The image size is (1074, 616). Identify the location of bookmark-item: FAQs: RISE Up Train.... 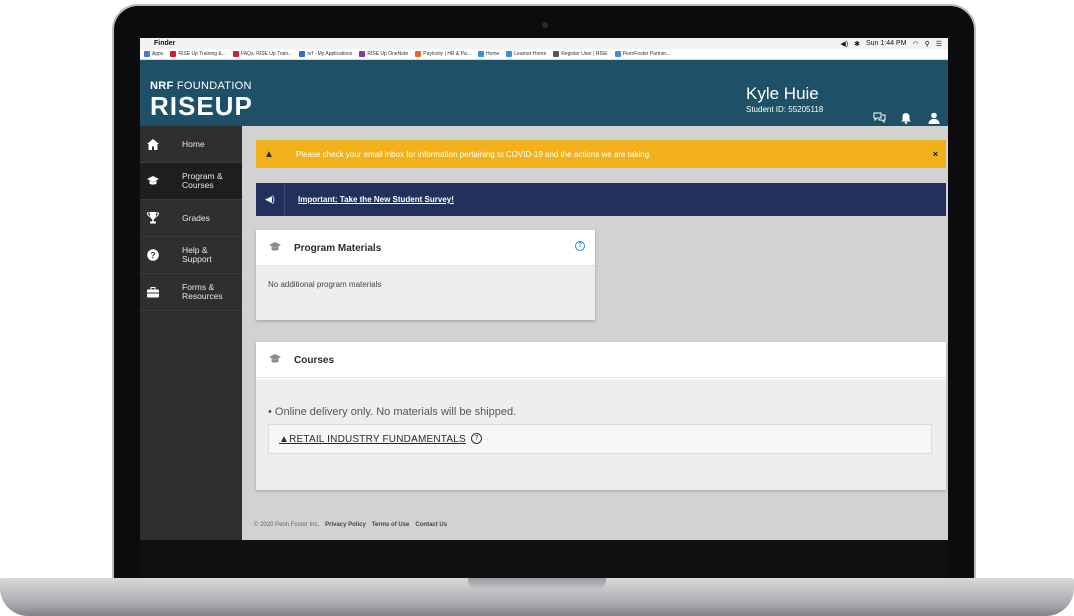
(262, 54).